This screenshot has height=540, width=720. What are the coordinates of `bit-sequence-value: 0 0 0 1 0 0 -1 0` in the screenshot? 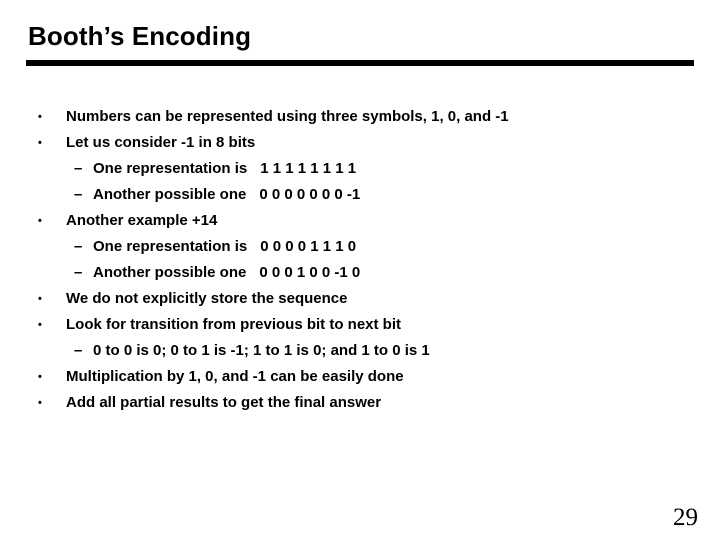 It's located at (310, 272).